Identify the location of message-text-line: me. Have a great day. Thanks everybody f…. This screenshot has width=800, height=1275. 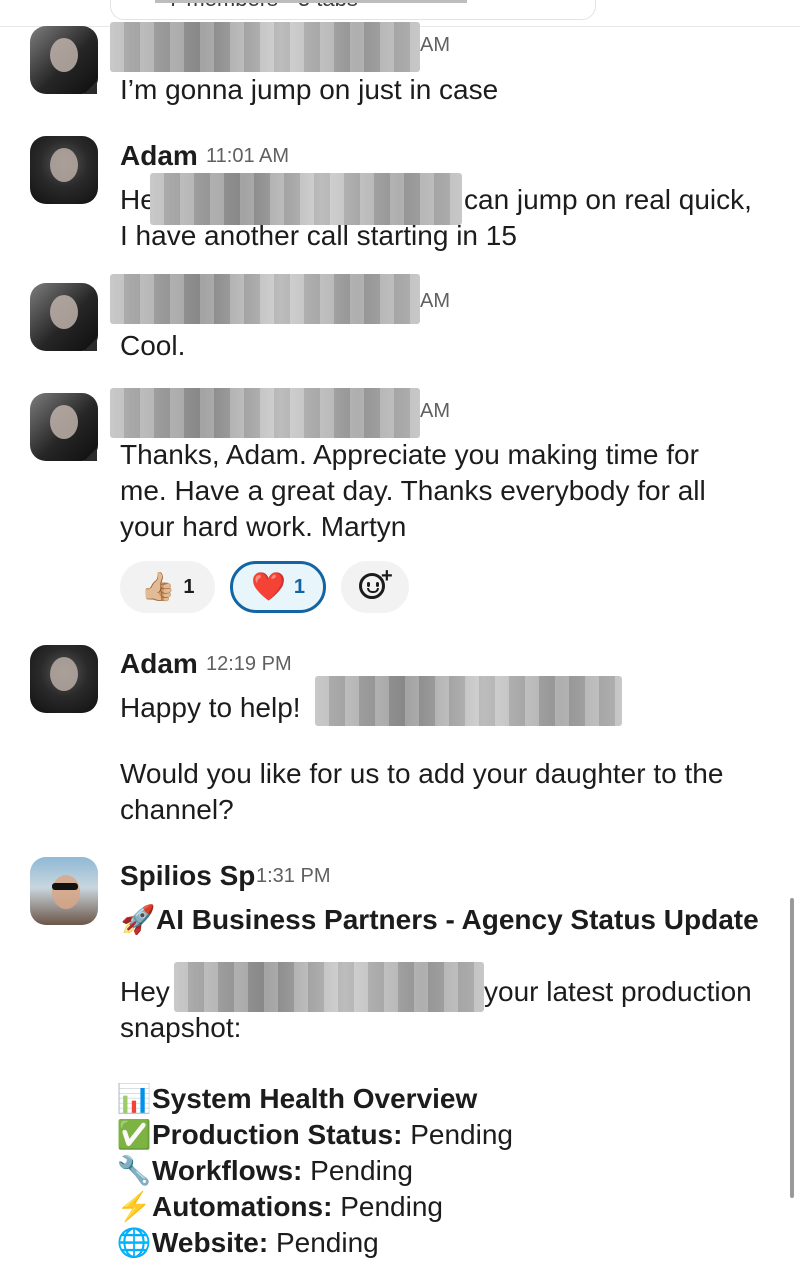
(413, 490).